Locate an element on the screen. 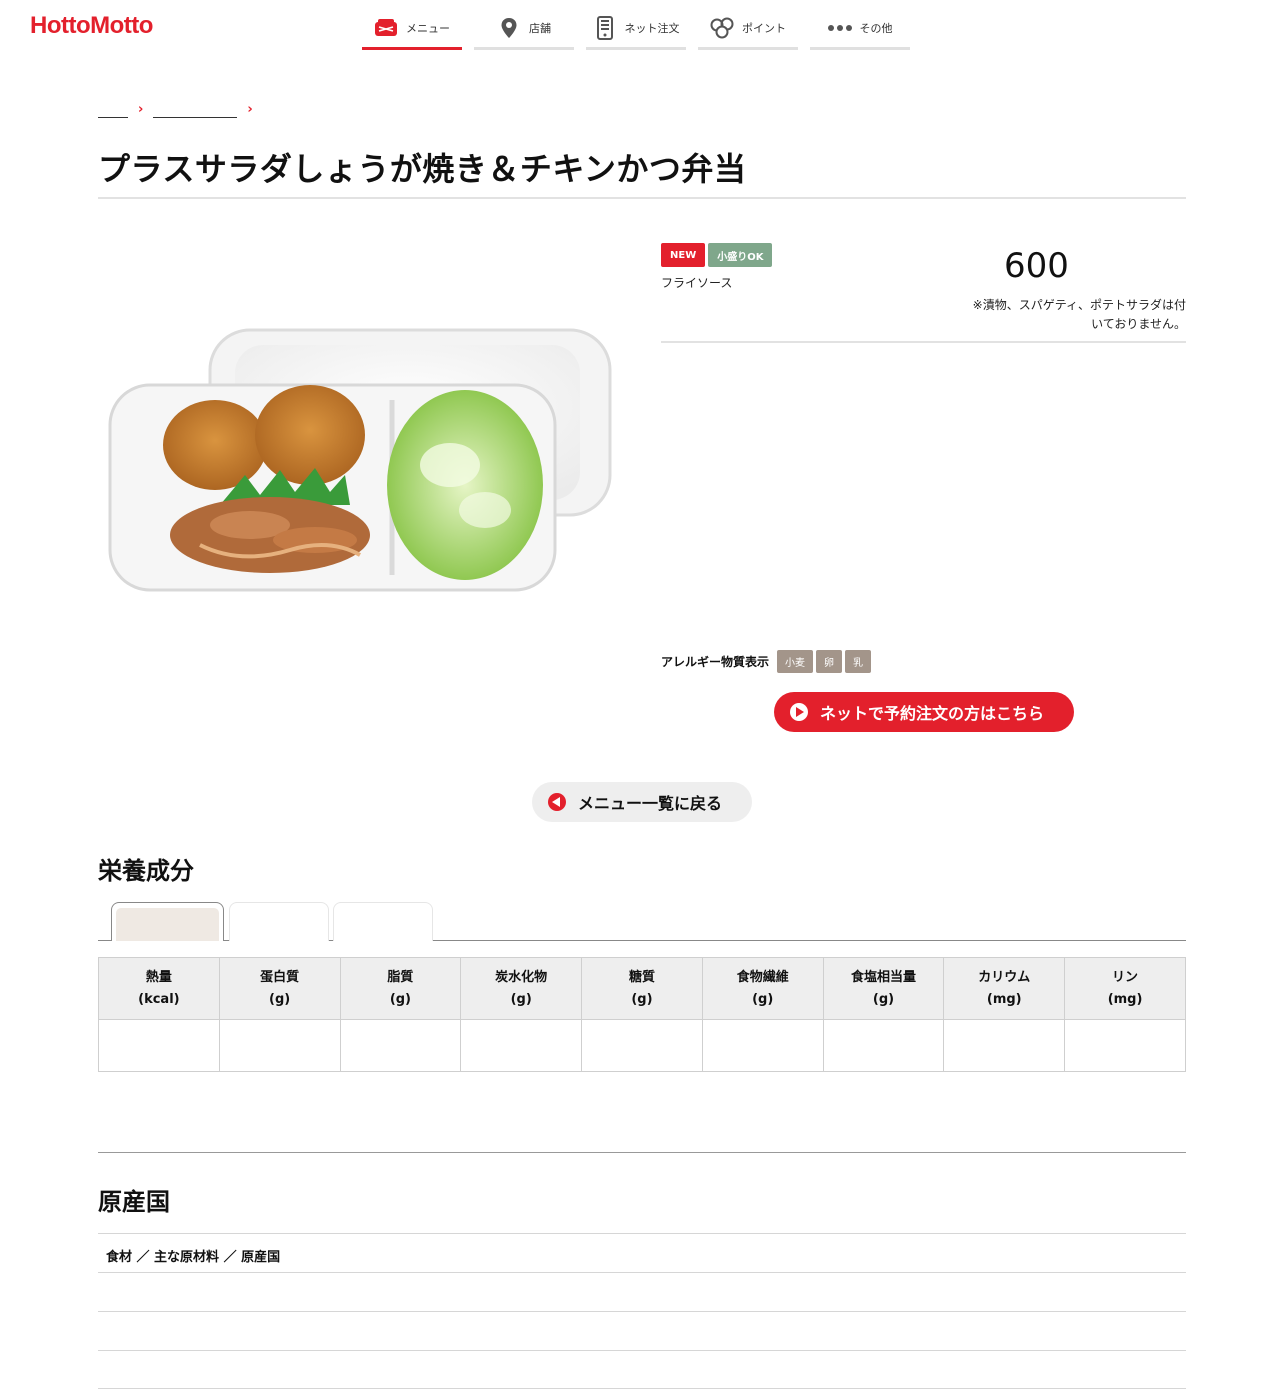 The image size is (1284, 1390). nutrition-tabs is located at coordinates (642, 921).